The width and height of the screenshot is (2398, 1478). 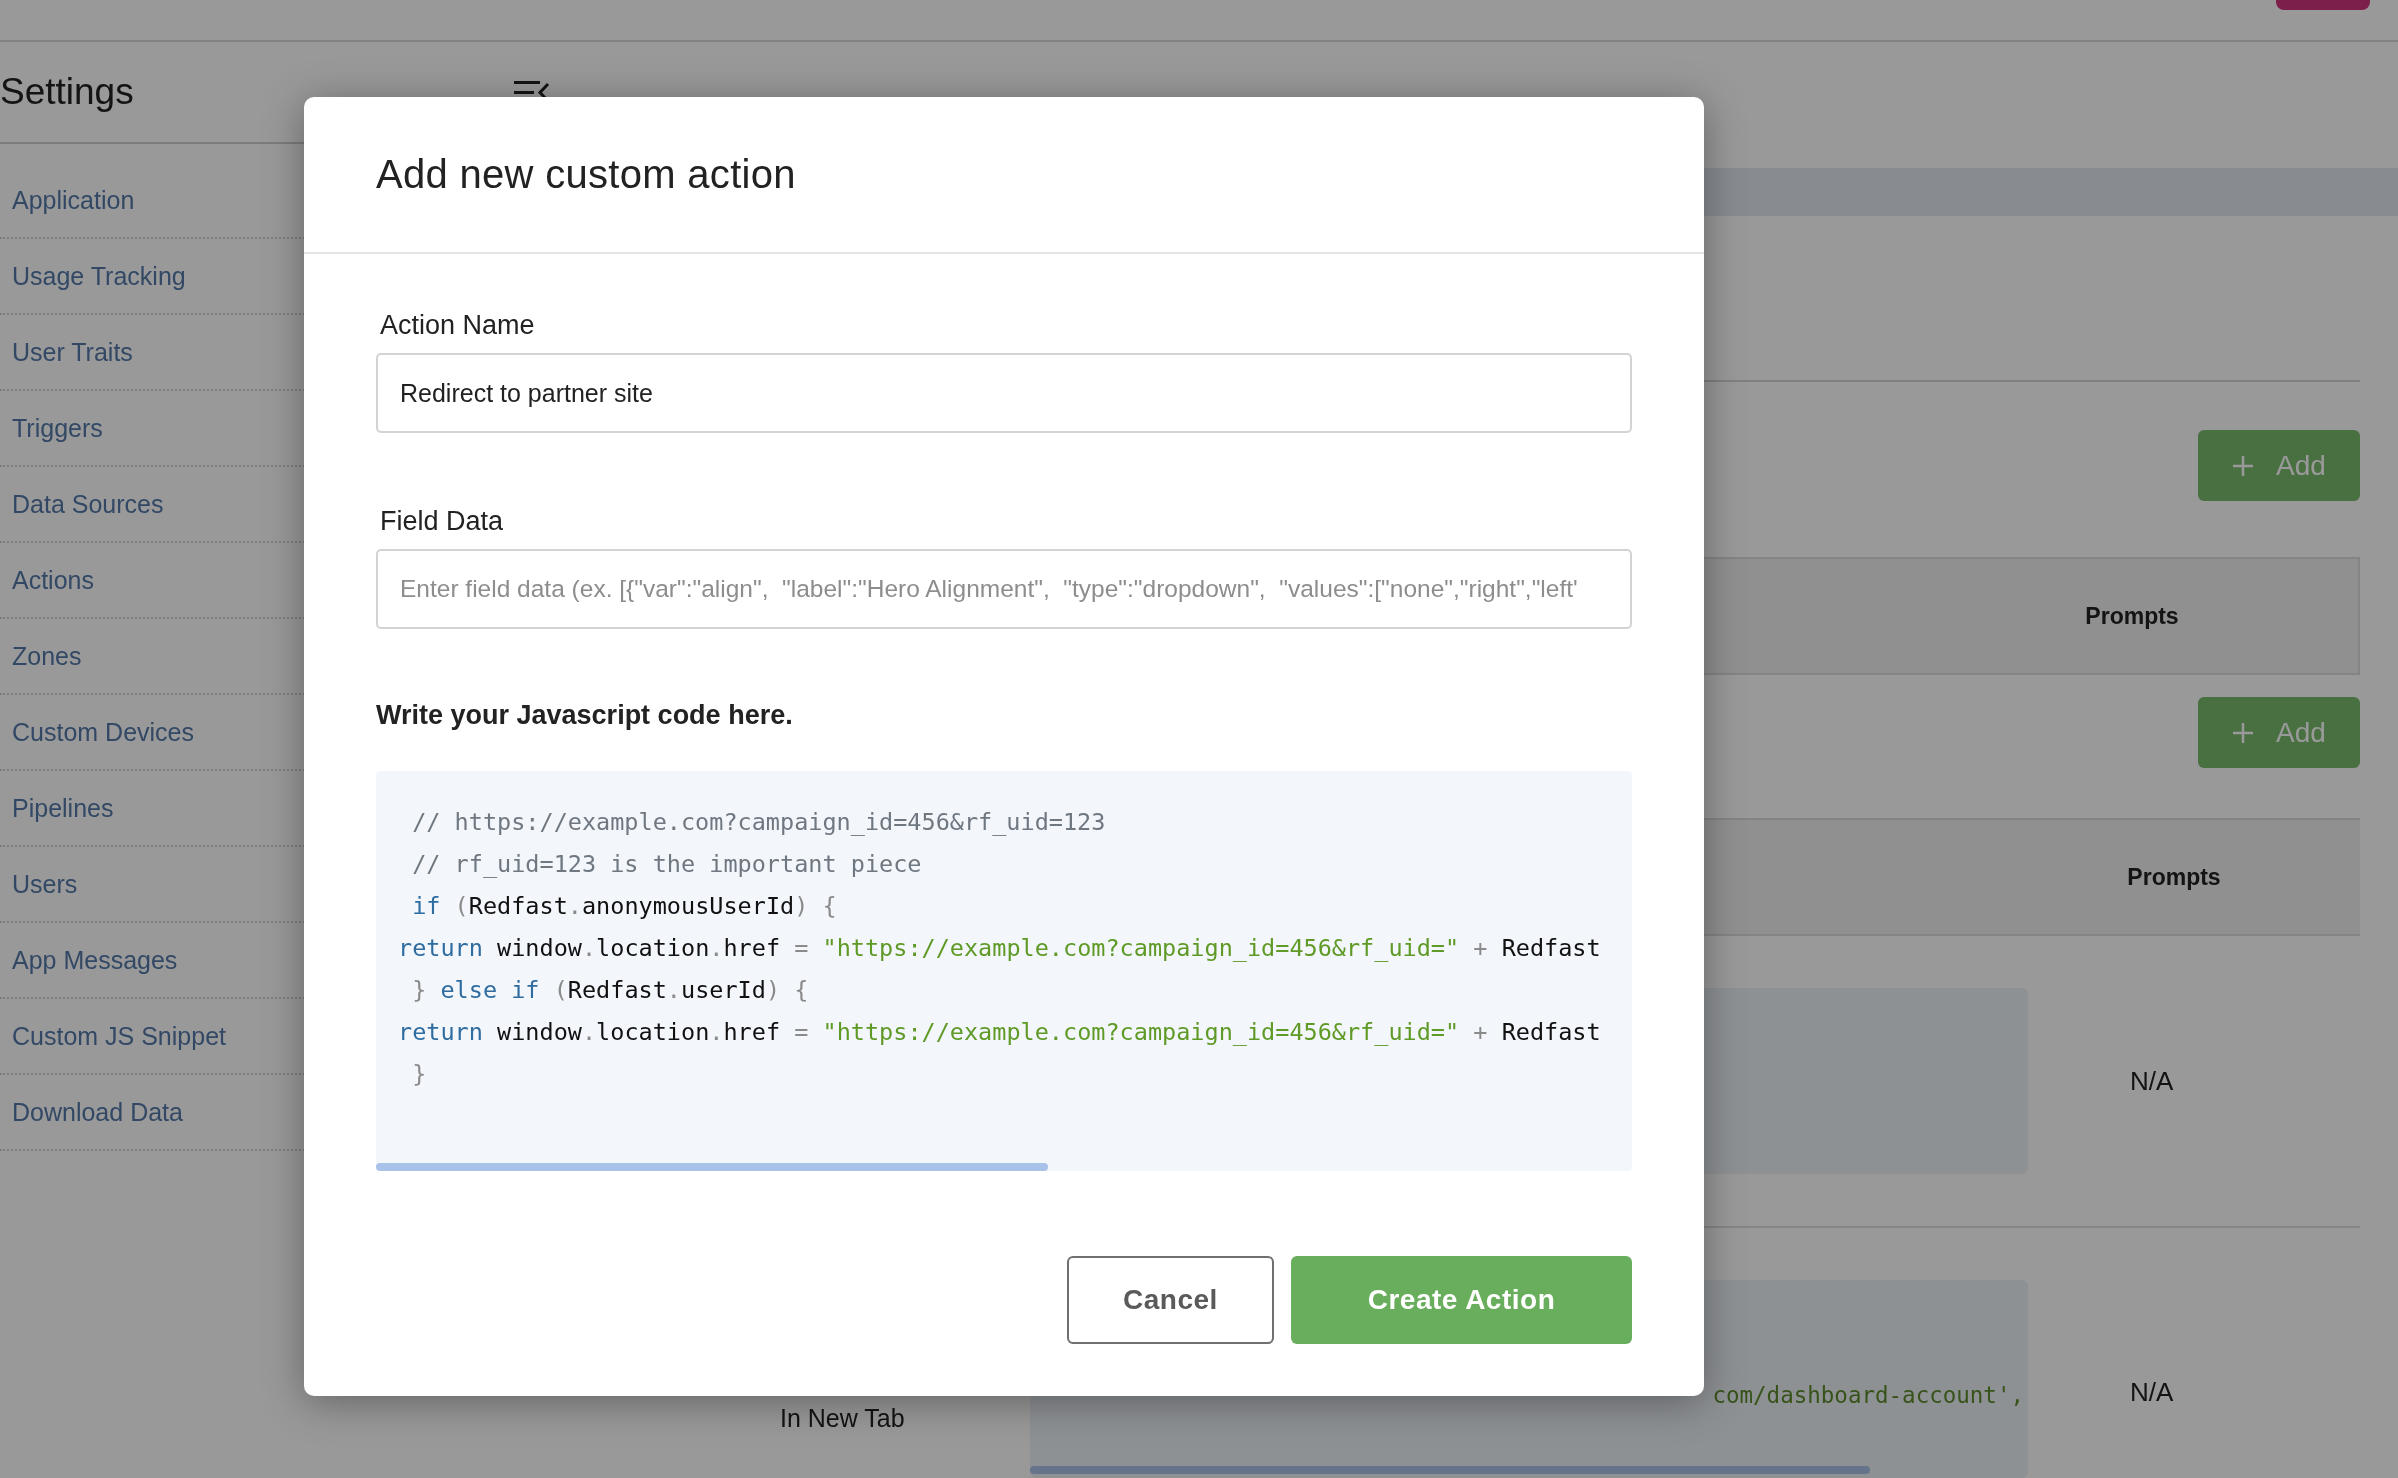 What do you see at coordinates (67, 92) in the screenshot?
I see `sidebar-title: Settings` at bounding box center [67, 92].